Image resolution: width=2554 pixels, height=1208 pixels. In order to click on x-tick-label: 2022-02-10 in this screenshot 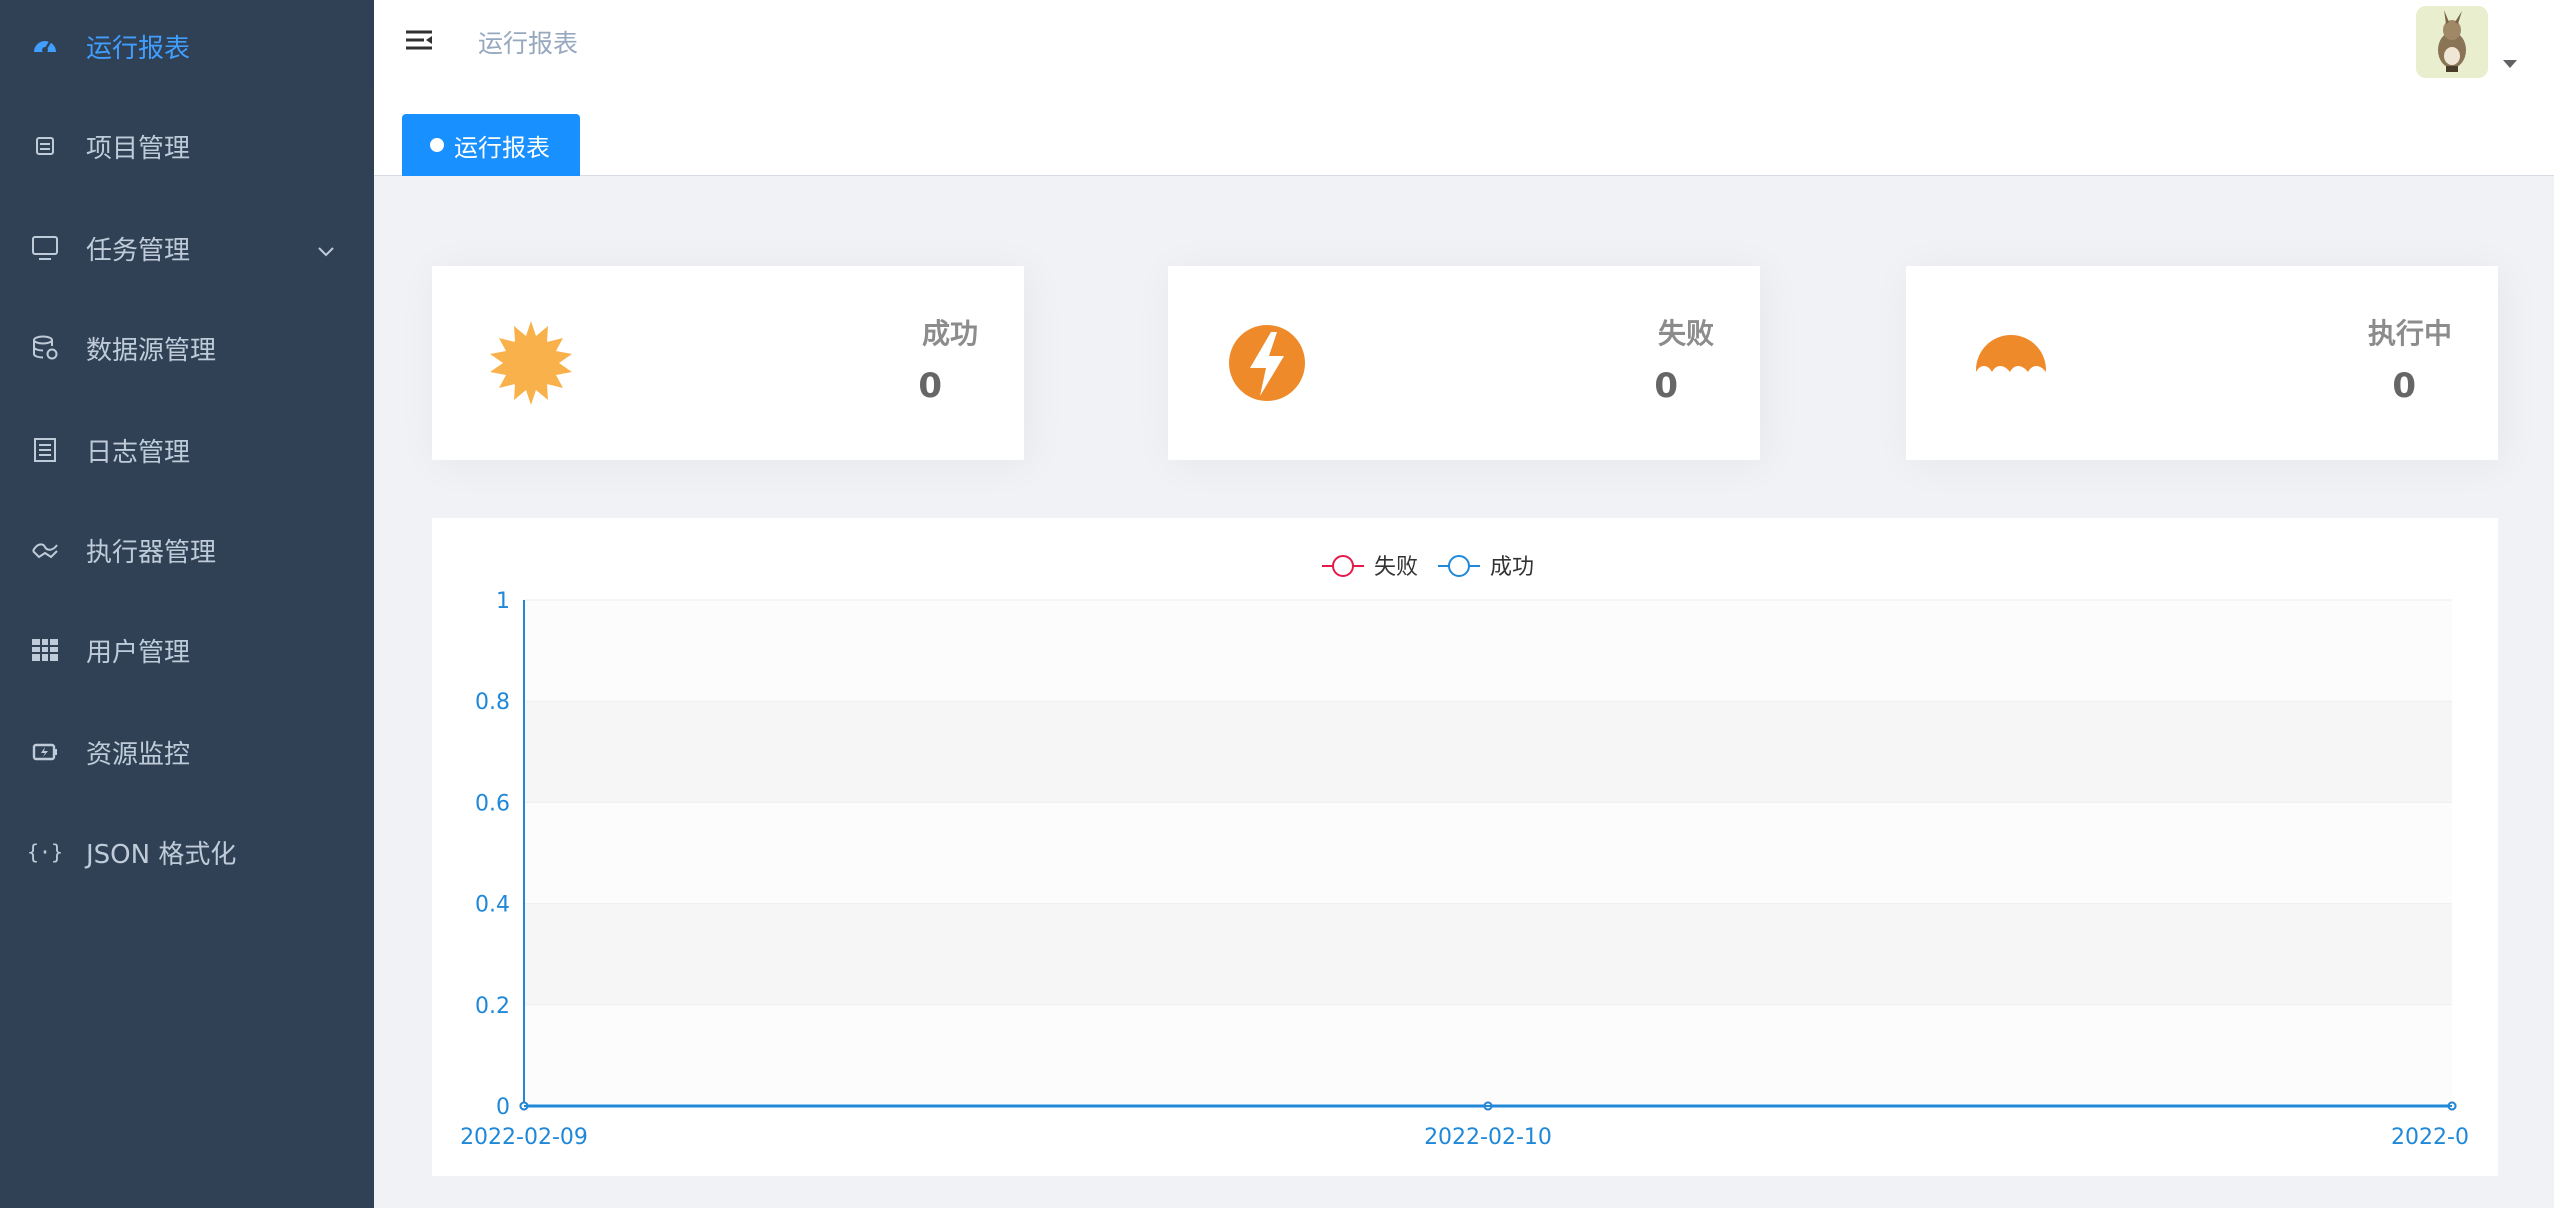, I will do `click(1488, 1137)`.